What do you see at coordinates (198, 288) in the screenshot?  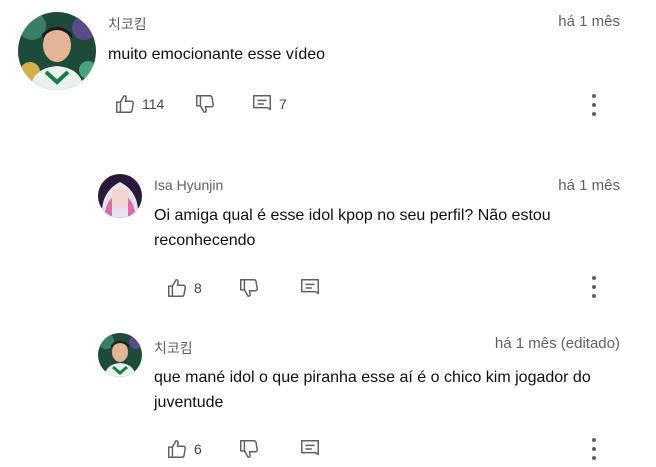 I see `like-count: 8` at bounding box center [198, 288].